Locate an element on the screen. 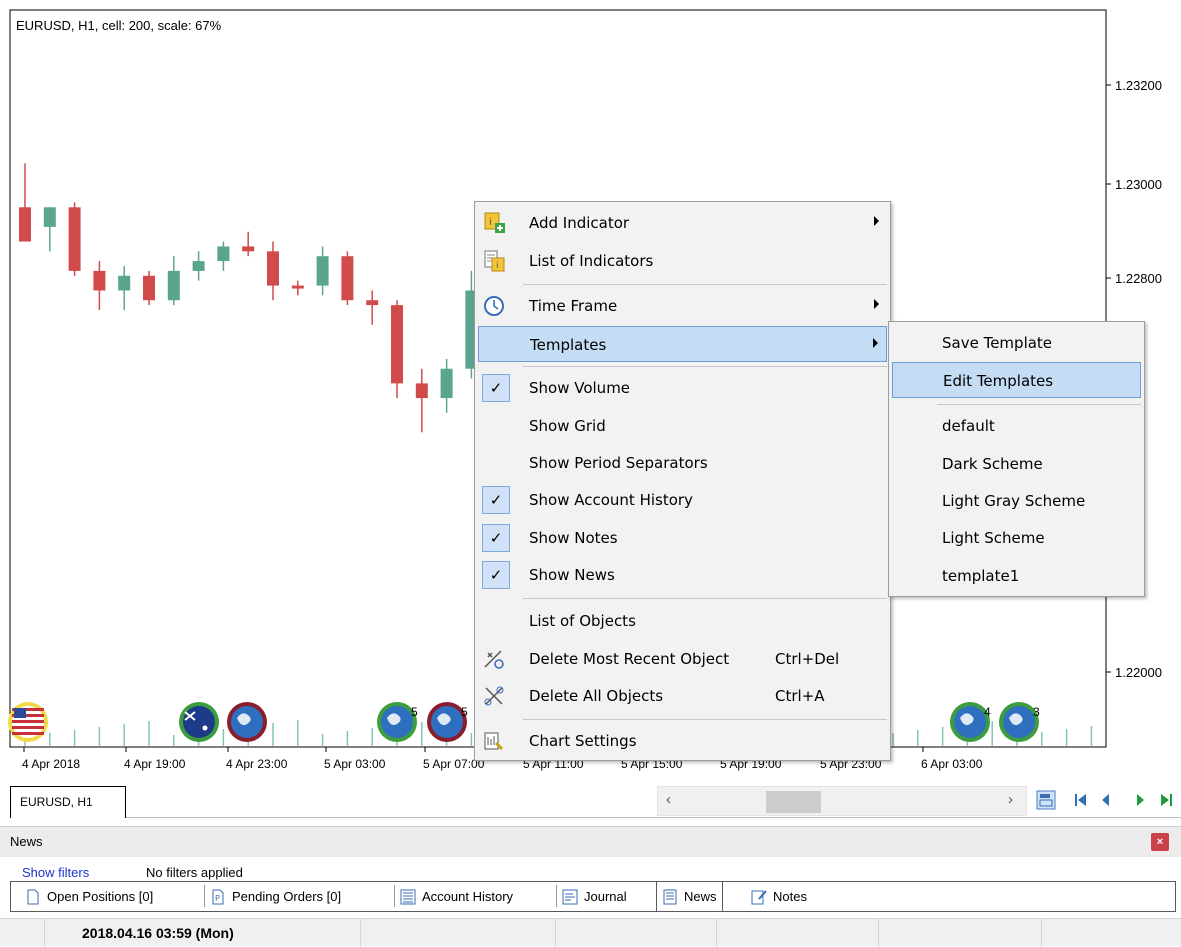  menu-item-label: Add Indicator is located at coordinates (579, 223).